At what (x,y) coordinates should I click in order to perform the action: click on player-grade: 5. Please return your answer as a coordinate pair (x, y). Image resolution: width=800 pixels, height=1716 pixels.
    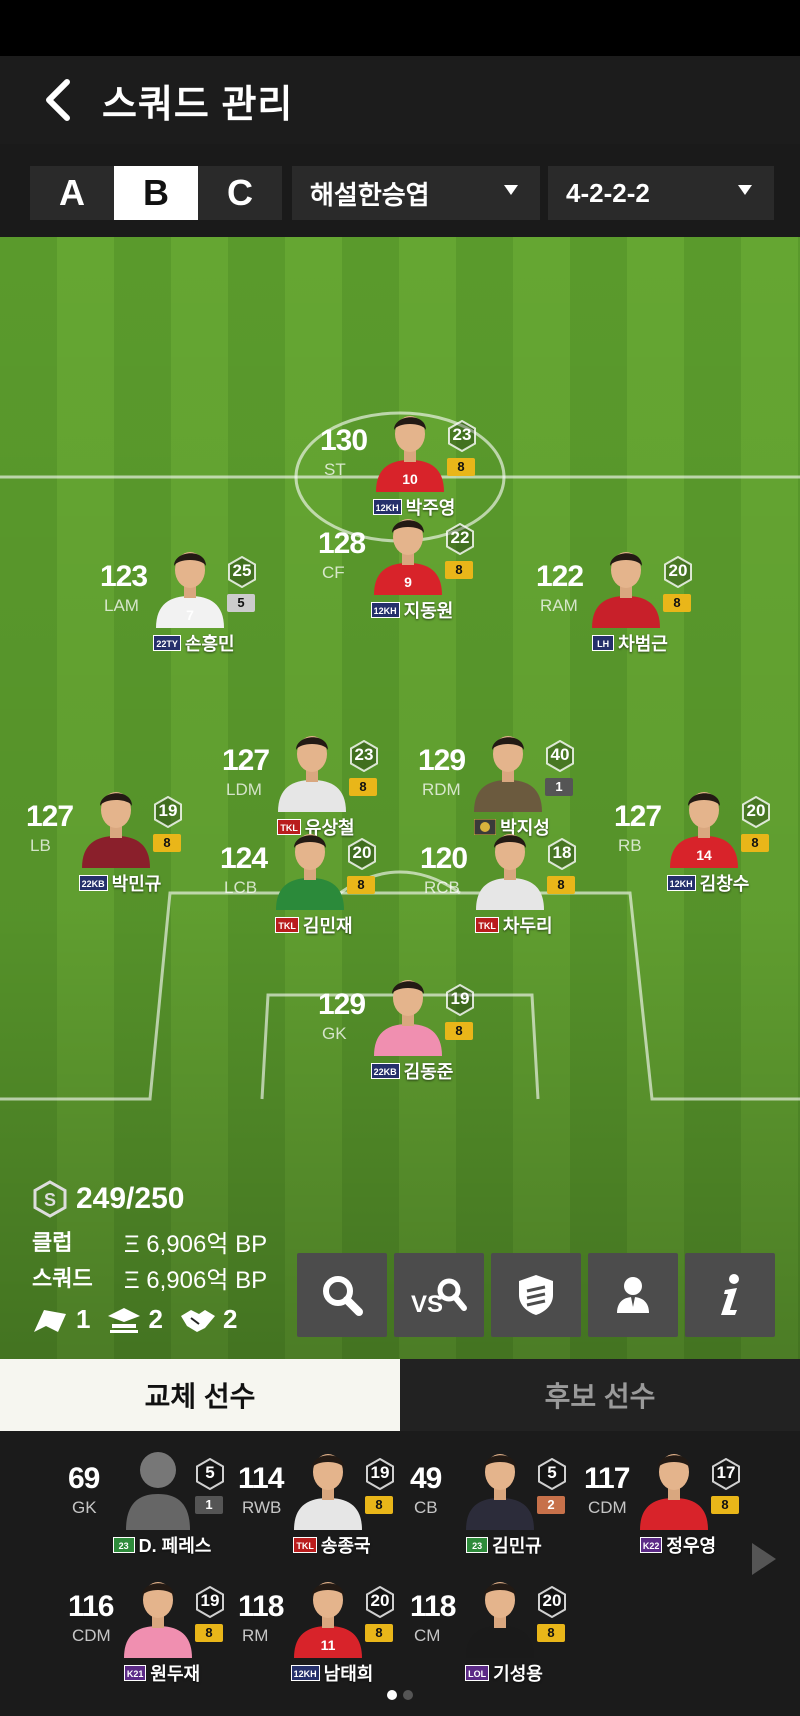
    Looking at the image, I should click on (552, 1472).